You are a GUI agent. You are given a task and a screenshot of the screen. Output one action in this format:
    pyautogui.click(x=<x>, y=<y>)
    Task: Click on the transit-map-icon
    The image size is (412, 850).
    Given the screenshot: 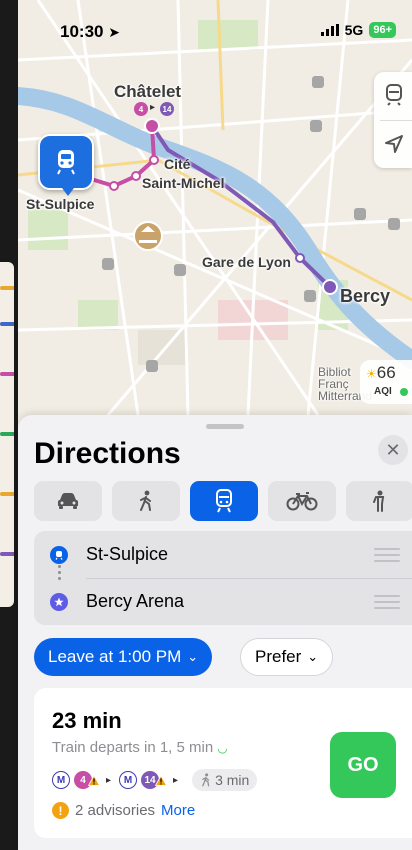 What is the action you would take?
    pyautogui.click(x=394, y=95)
    